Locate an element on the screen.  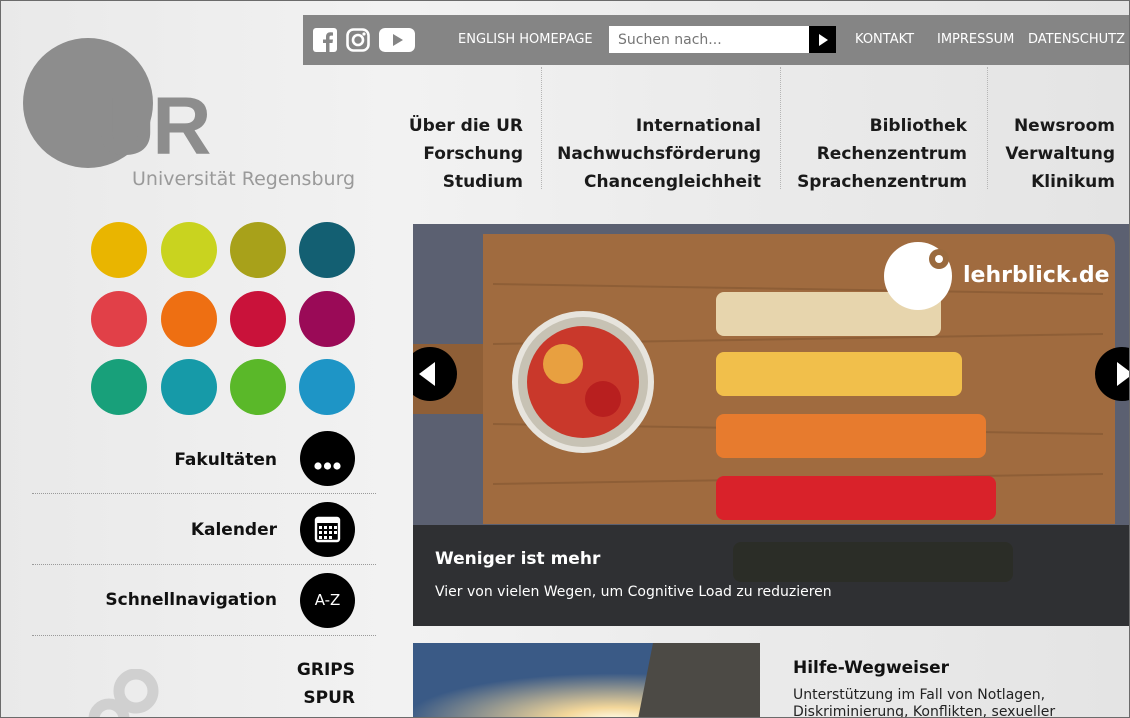
nav-item: Klinikum is located at coordinates (1060, 182).